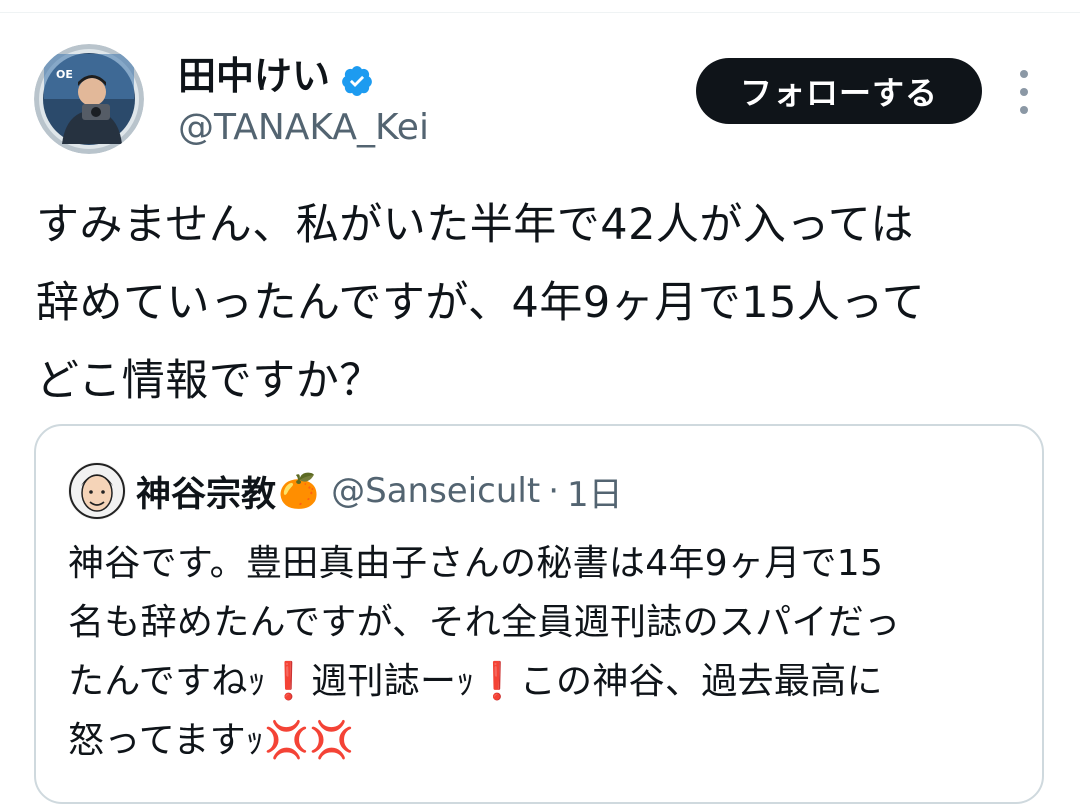 This screenshot has height=804, width=1080. I want to click on author-avatar: OE, so click(89, 99).